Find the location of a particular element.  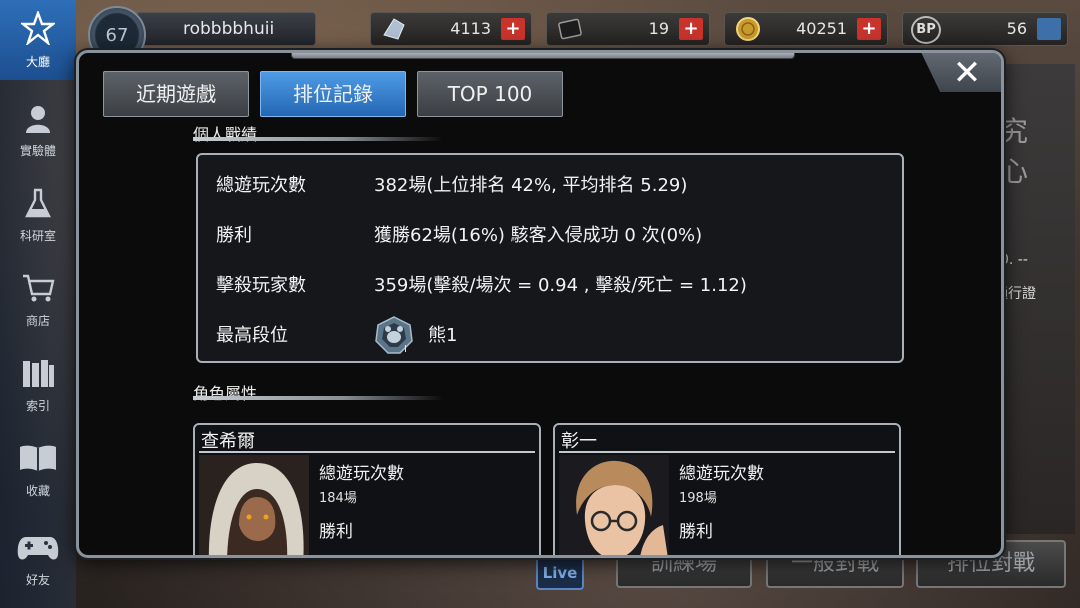

sidebar-item-label: 索引 is located at coordinates (37, 405).